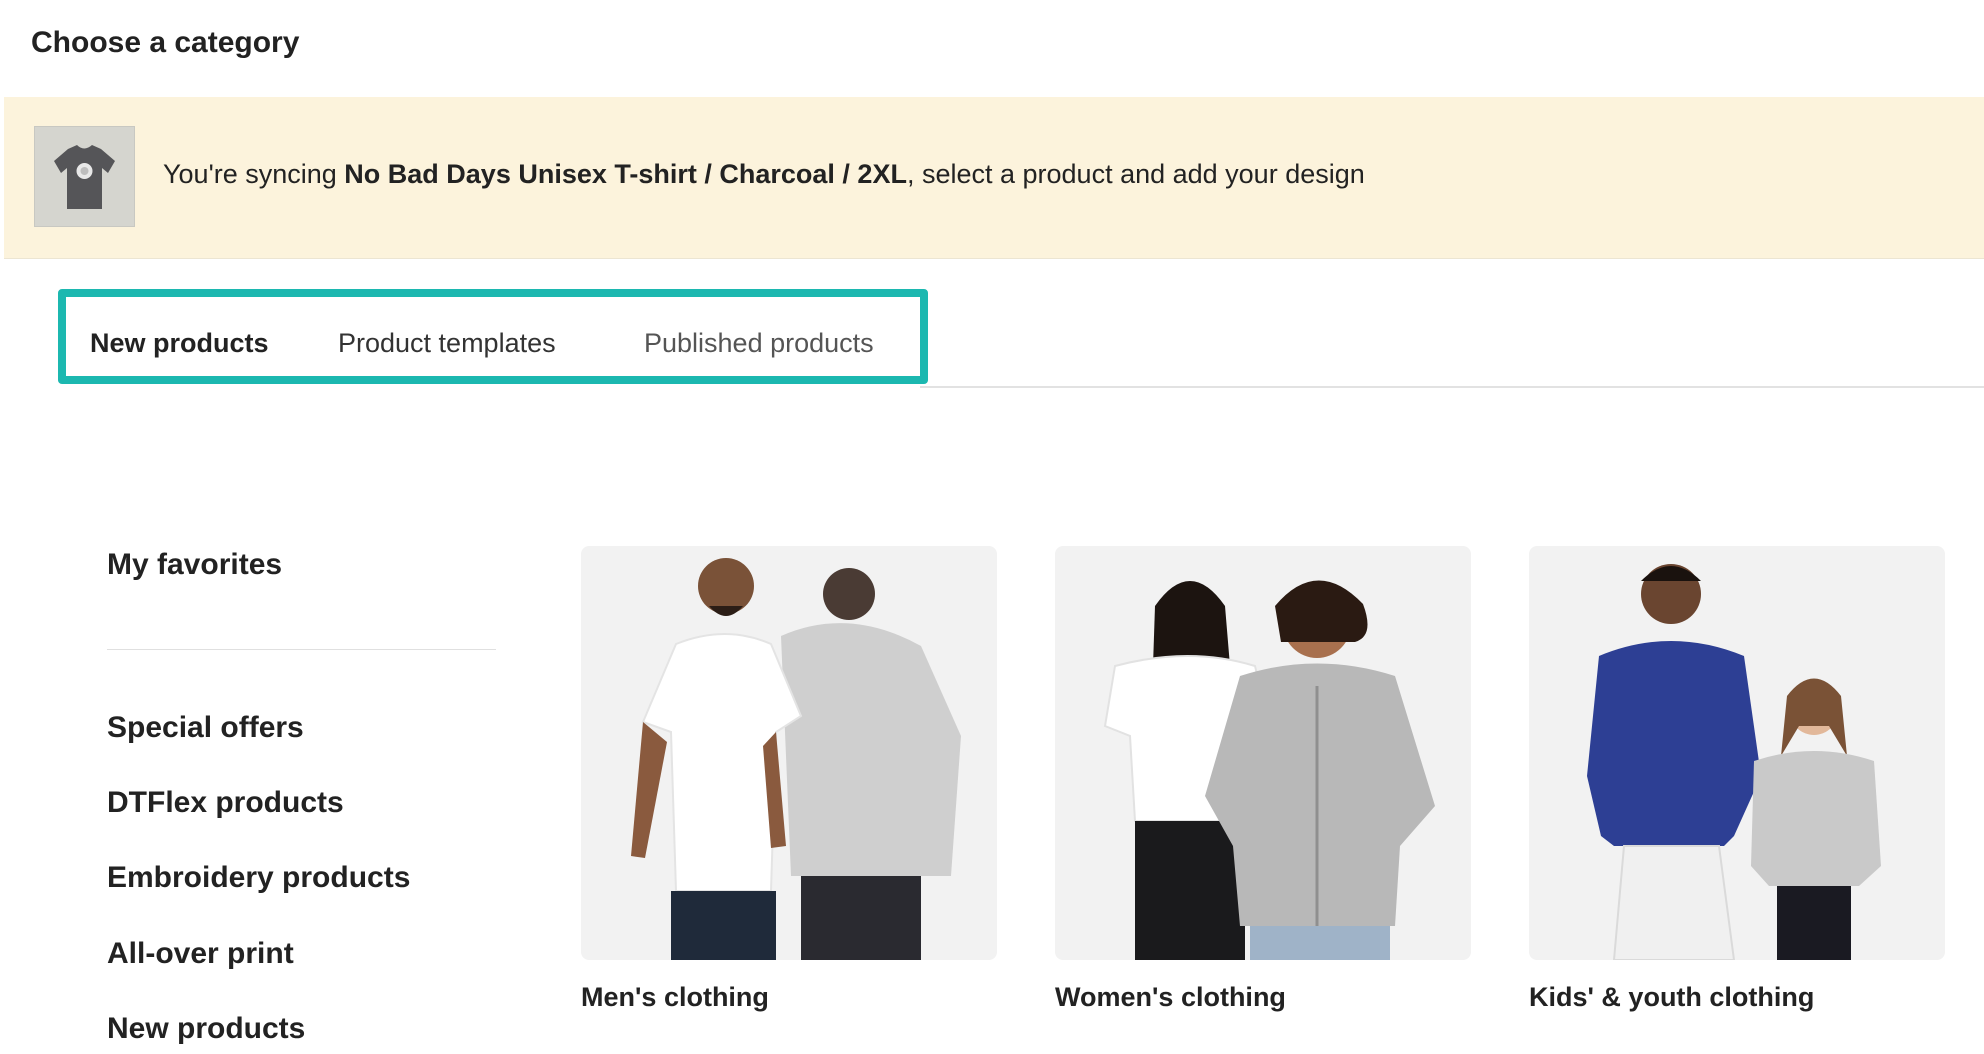 This screenshot has height=1054, width=1984. I want to click on category-card-mens-clothing: Men's clothing, so click(789, 779).